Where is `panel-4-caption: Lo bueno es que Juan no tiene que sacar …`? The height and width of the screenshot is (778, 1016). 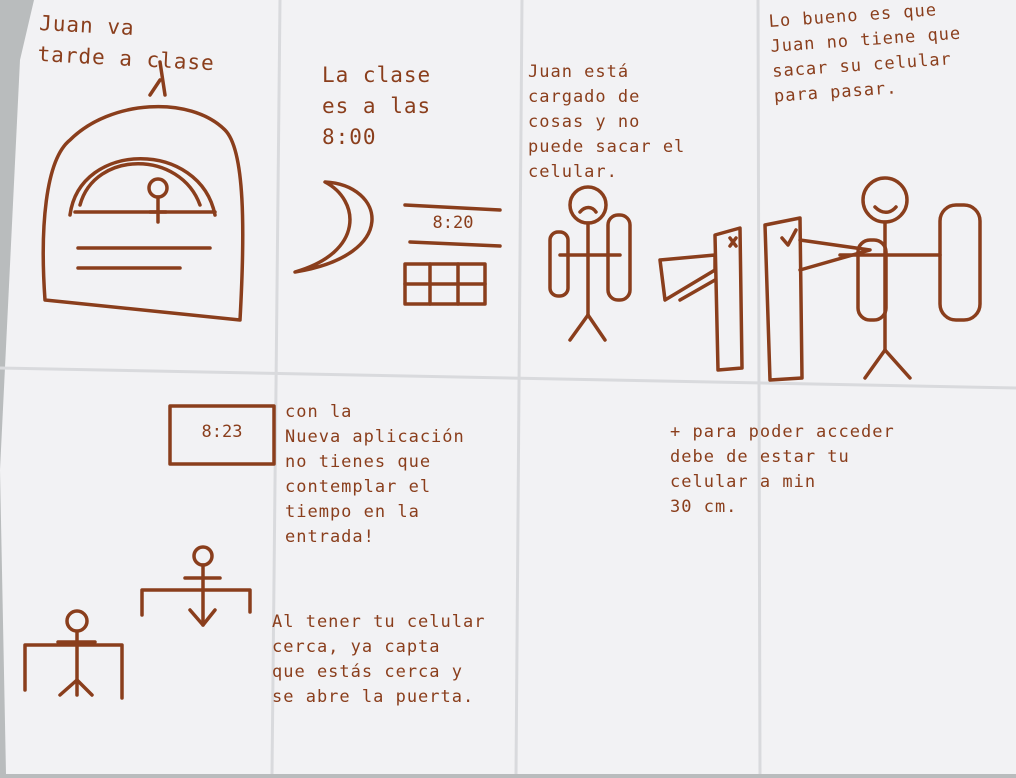
panel-4-caption: Lo bueno es que Juan no tiene que sacar … is located at coordinates (865, 53).